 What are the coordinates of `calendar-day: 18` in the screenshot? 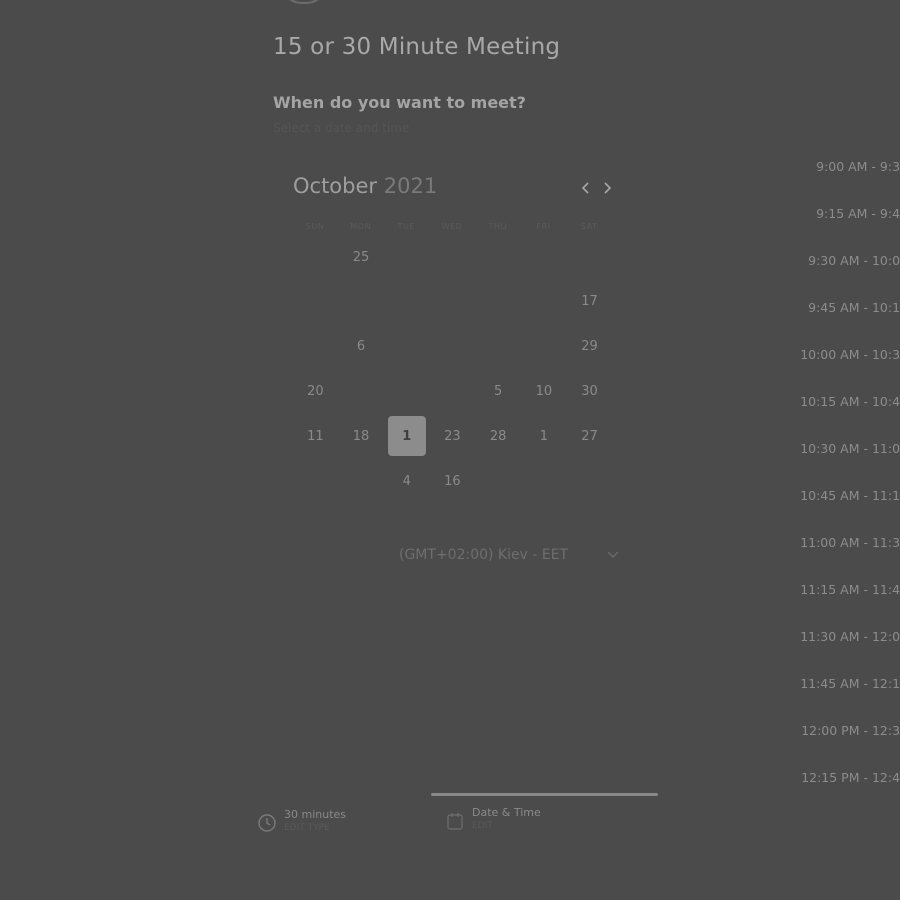 It's located at (361, 436).